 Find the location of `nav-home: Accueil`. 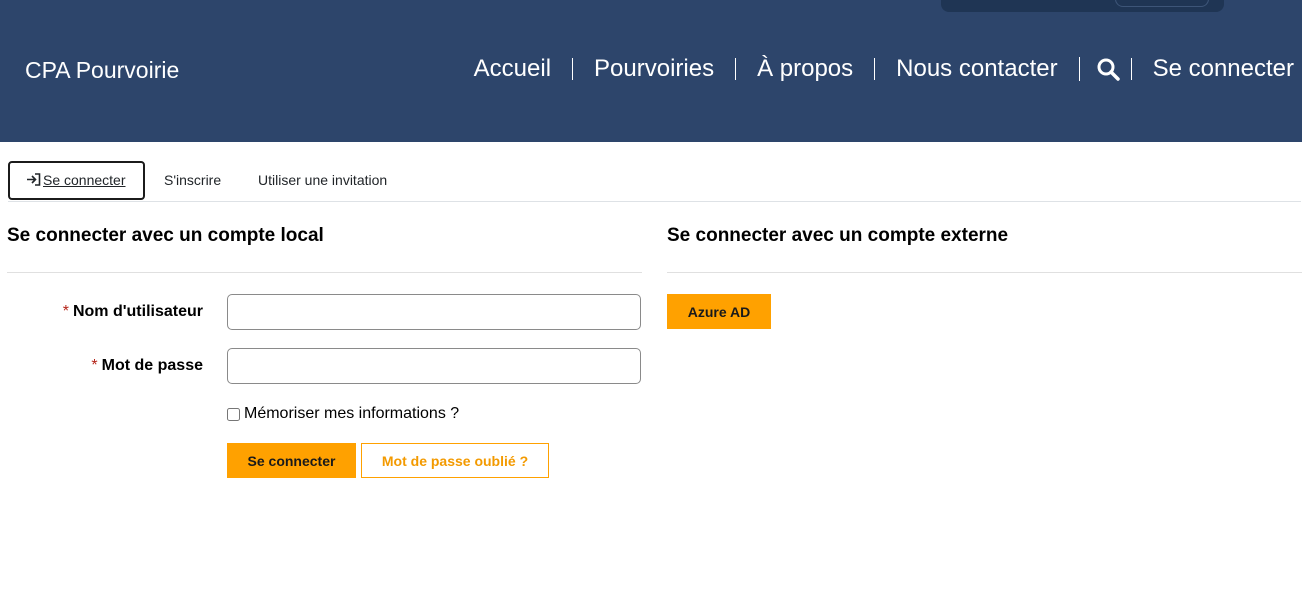

nav-home: Accueil is located at coordinates (512, 69).